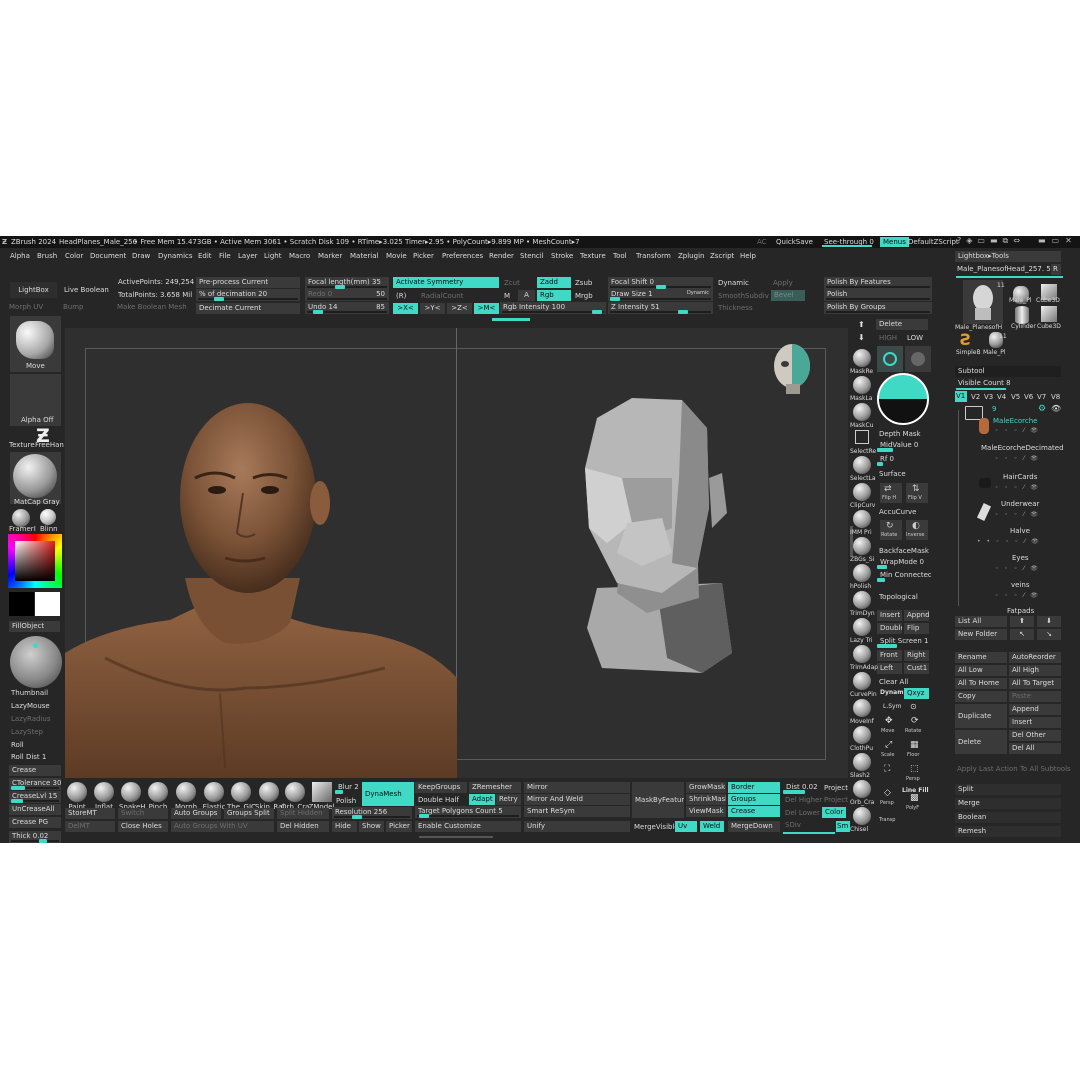  Describe the element at coordinates (862, 546) in the screenshot. I see `zbgs-brush-icon` at that location.